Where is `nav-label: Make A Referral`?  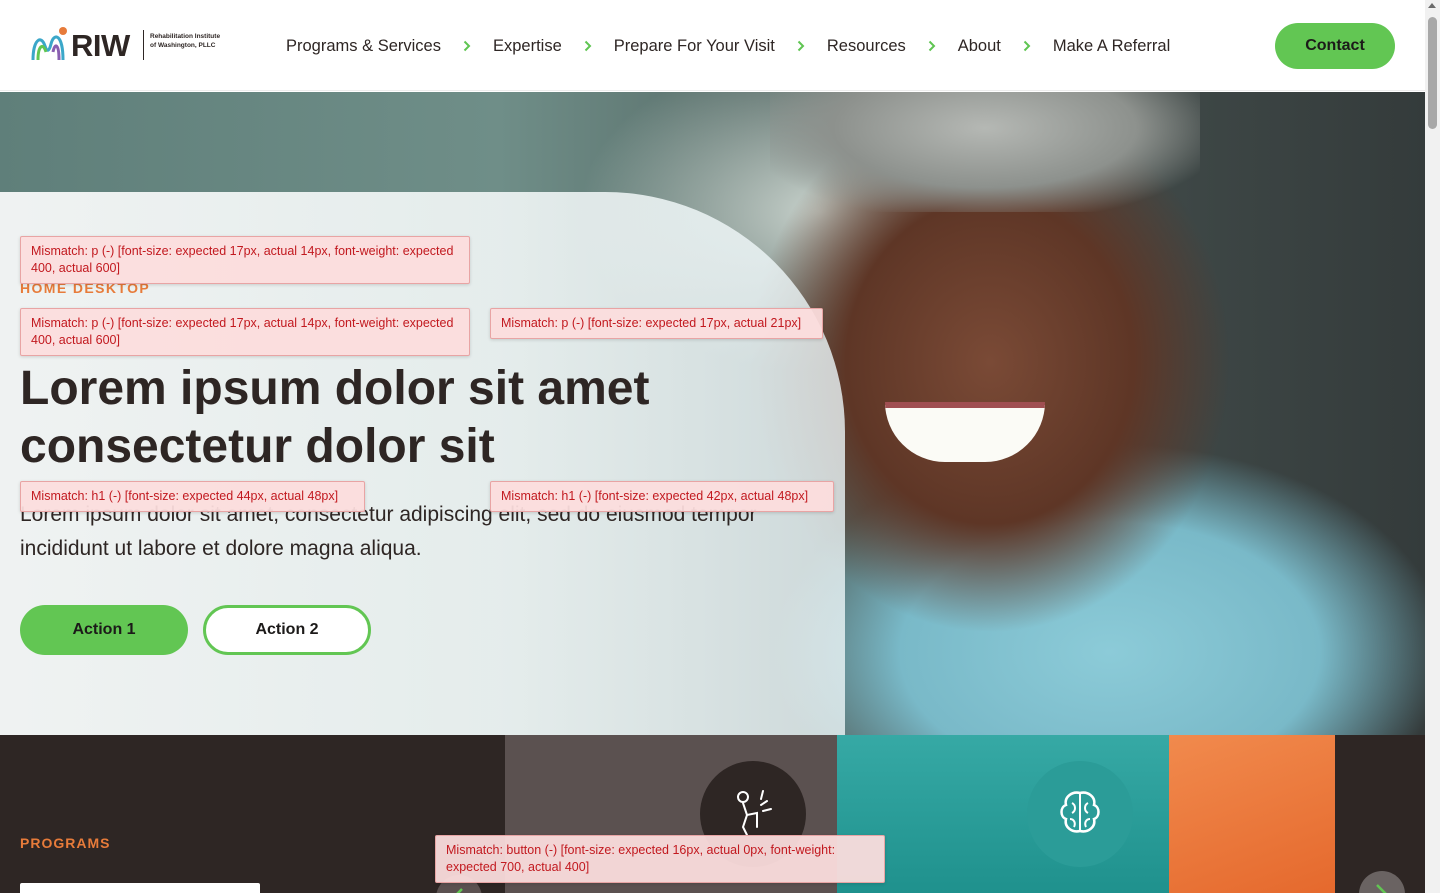
nav-label: Make A Referral is located at coordinates (1111, 45).